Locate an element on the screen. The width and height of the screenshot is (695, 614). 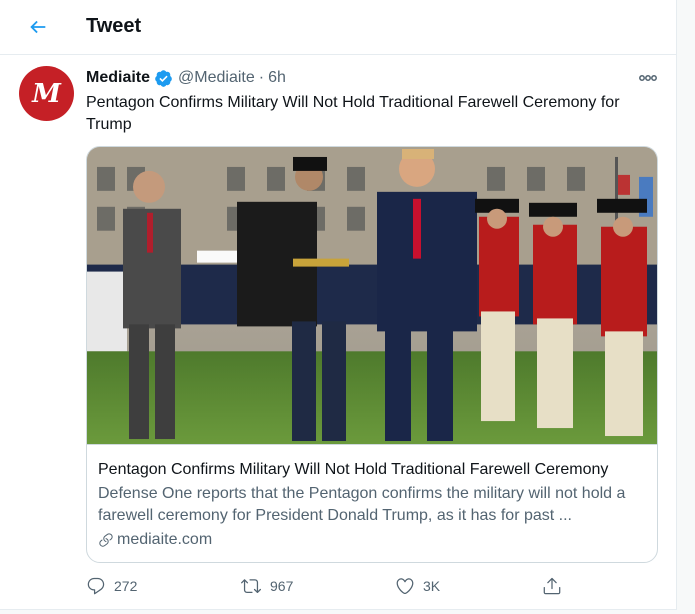
more-options-button is located at coordinates (648, 78).